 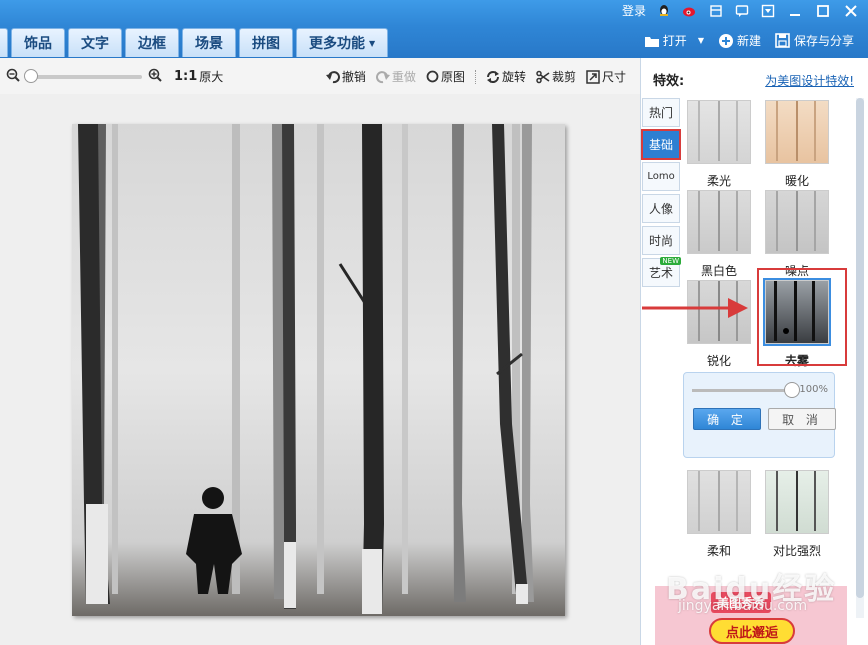 I want to click on tab-scene: 场景, so click(x=209, y=42).